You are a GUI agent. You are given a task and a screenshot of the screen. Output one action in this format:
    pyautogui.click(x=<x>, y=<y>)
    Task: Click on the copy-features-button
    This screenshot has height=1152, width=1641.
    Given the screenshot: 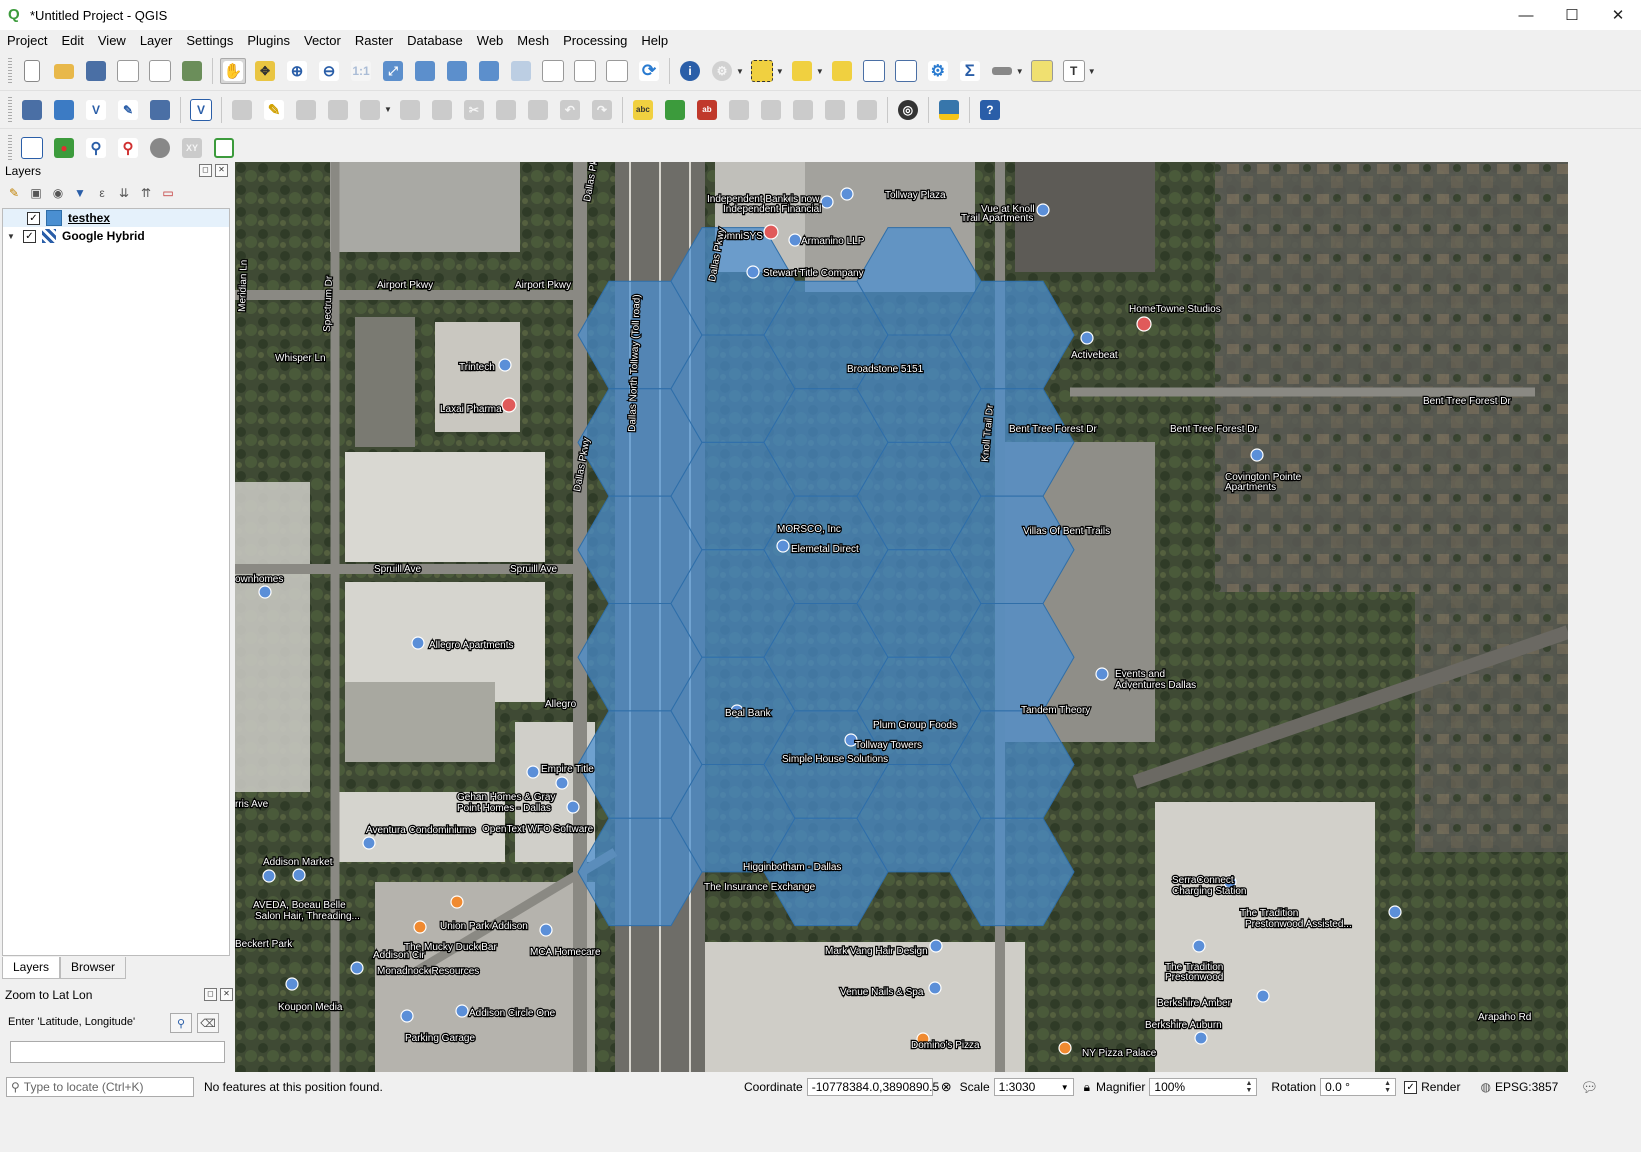 What is the action you would take?
    pyautogui.click(x=506, y=110)
    